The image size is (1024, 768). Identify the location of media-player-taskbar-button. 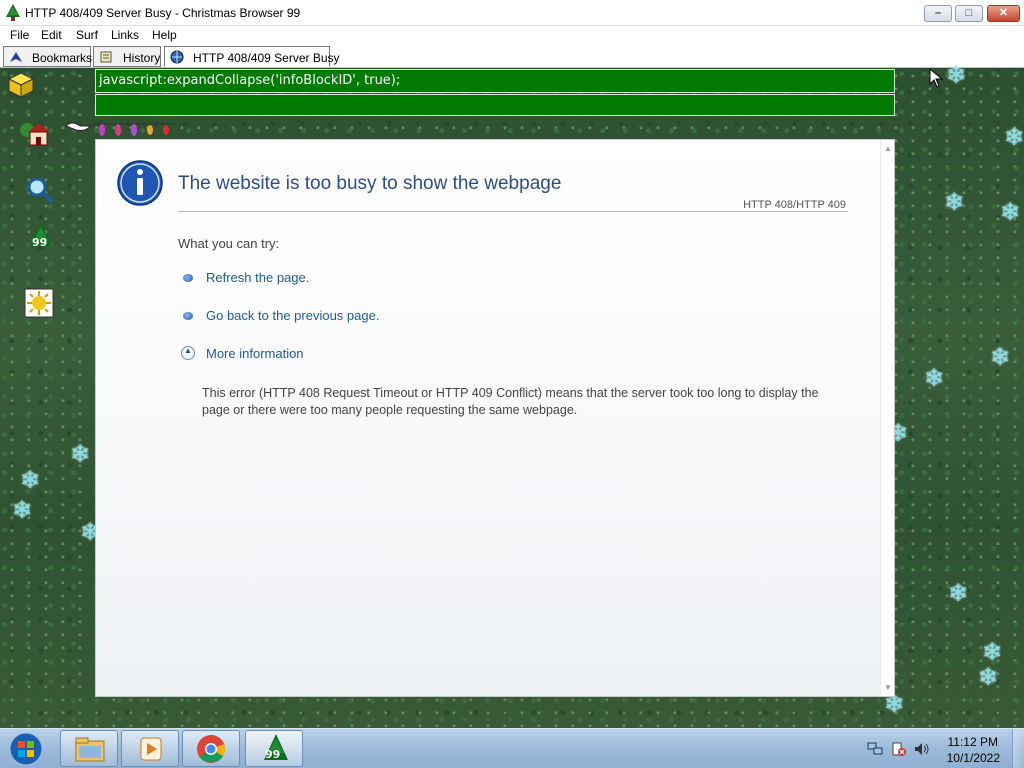
(150, 748).